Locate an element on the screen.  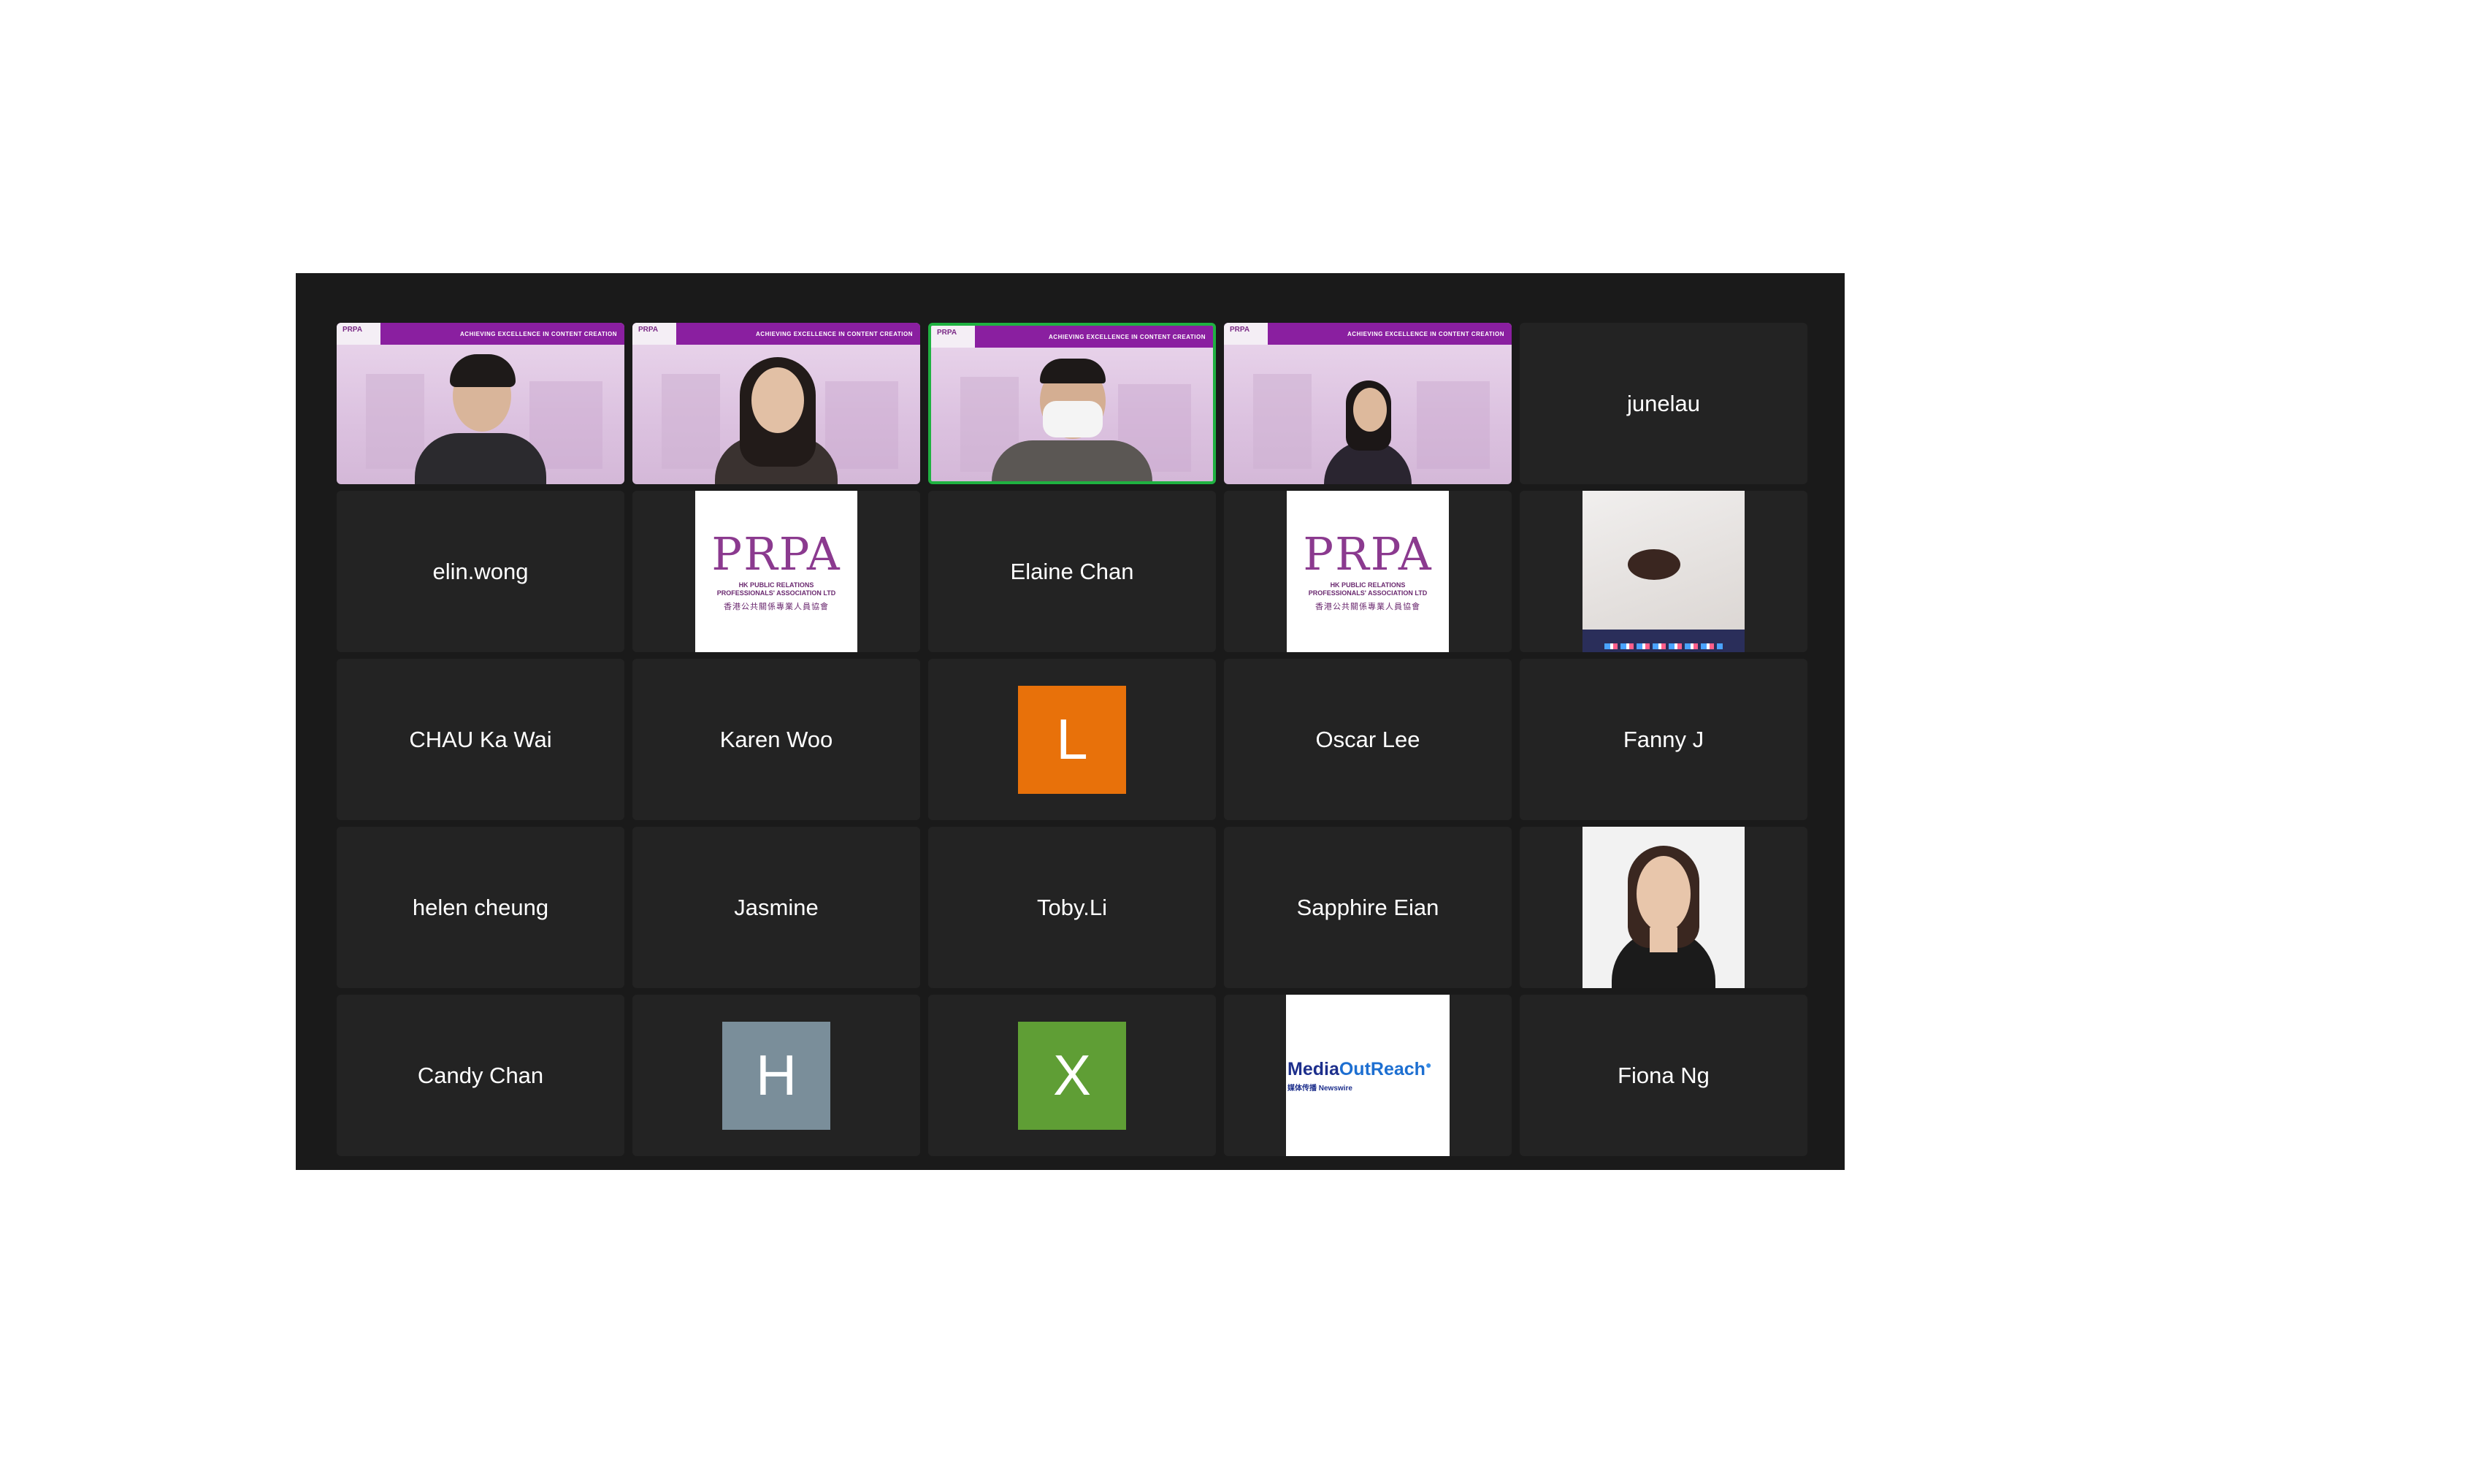
participant-tile-h: H is located at coordinates (776, 1075).